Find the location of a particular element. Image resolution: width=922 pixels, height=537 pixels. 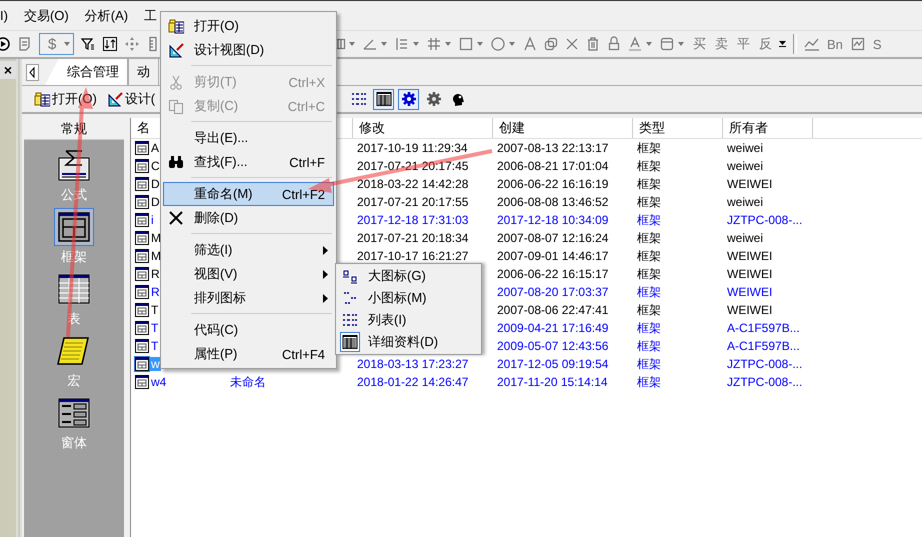

column-header: 修改 is located at coordinates (423, 128).